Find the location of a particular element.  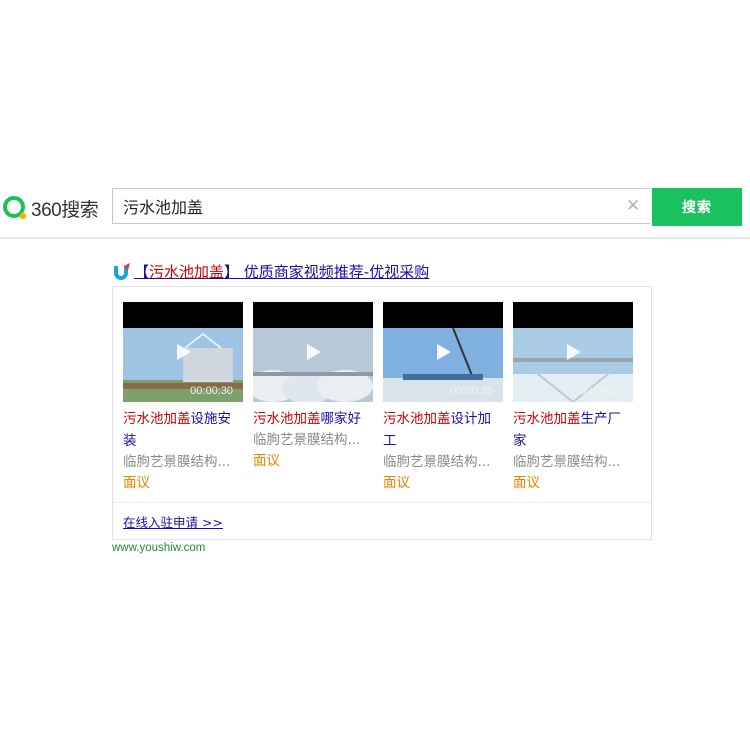

video-title: 污水池加盖哪家好 is located at coordinates (313, 419).